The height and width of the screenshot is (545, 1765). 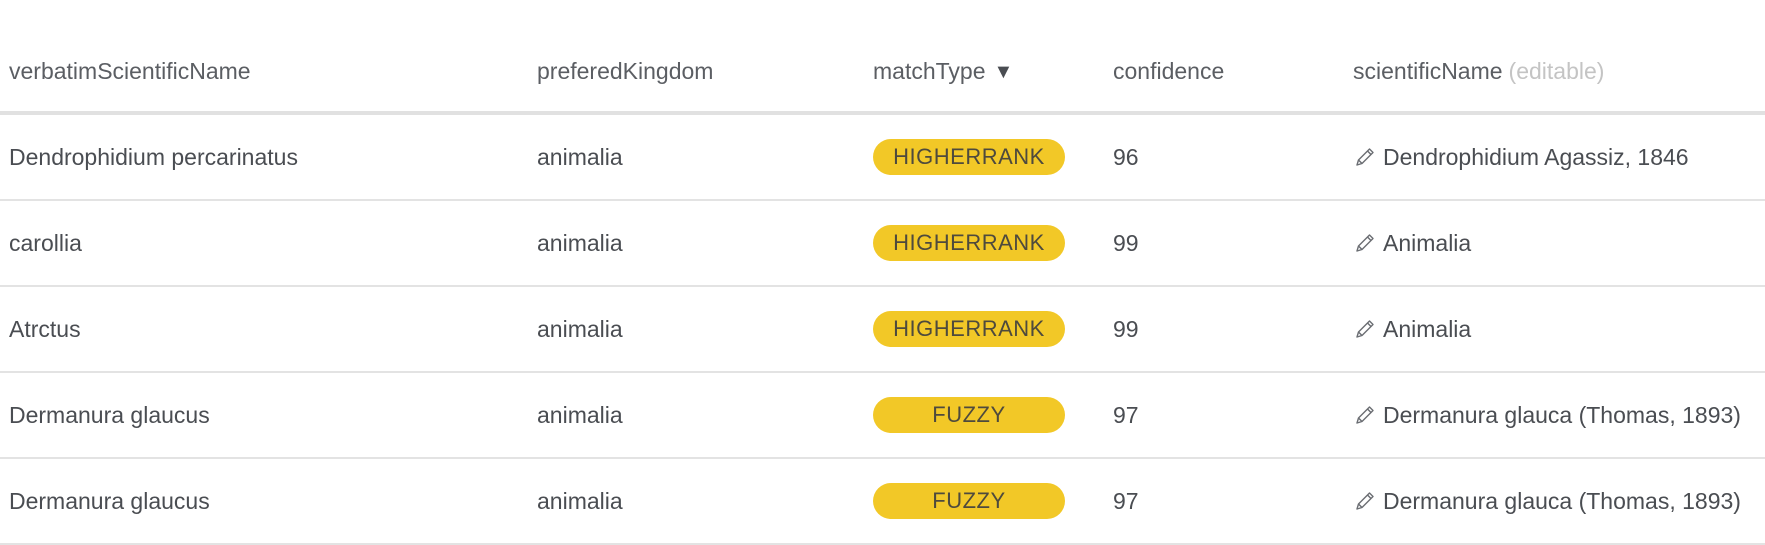 I want to click on verbatim-name: Atrctus, so click(x=45, y=328).